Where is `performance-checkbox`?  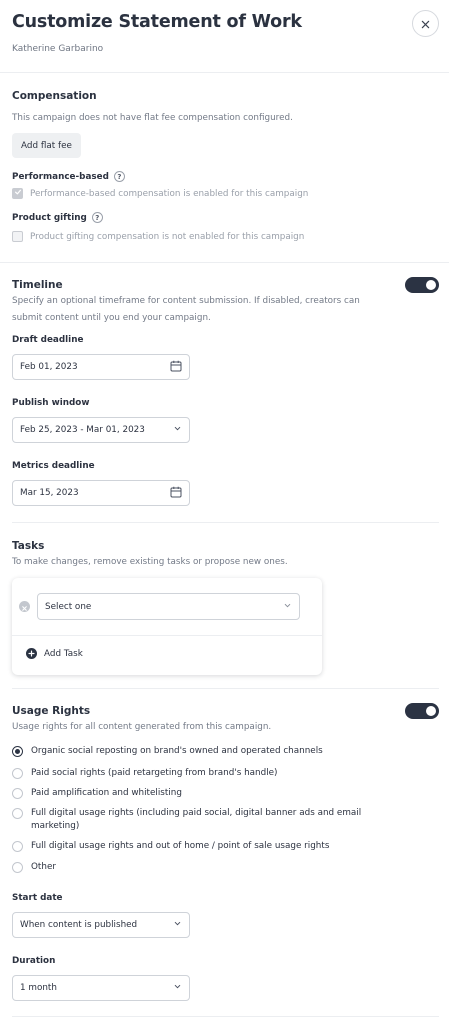
performance-checkbox is located at coordinates (17, 193).